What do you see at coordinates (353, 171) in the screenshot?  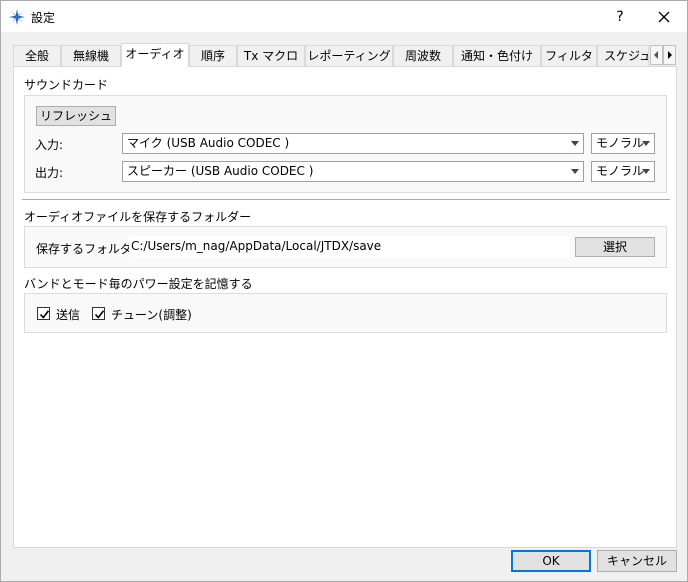 I see `output-device-select: スピーカー (USB Audio CODEC )` at bounding box center [353, 171].